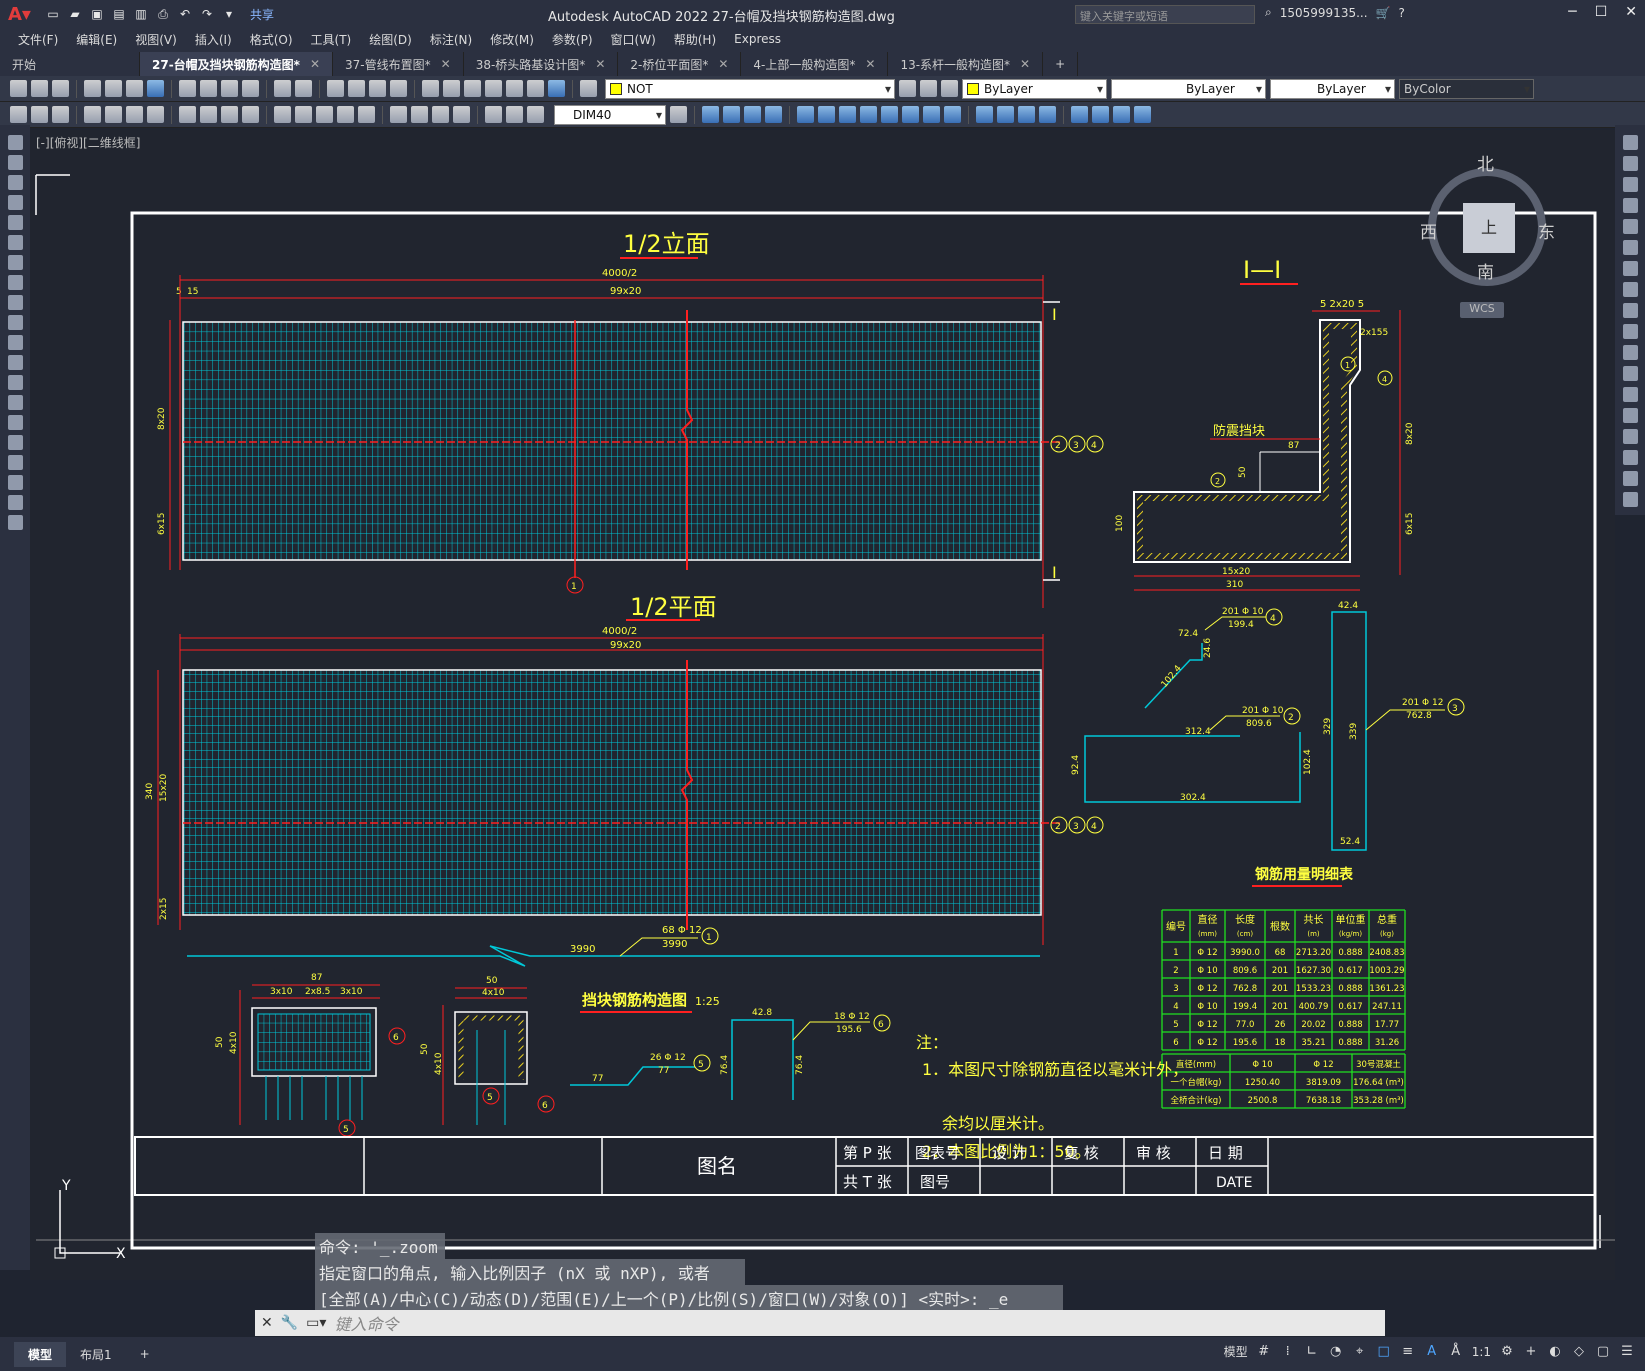 The image size is (1645, 1371). Describe the element at coordinates (493, 88) in the screenshot. I see `sheet-set-icon` at that location.